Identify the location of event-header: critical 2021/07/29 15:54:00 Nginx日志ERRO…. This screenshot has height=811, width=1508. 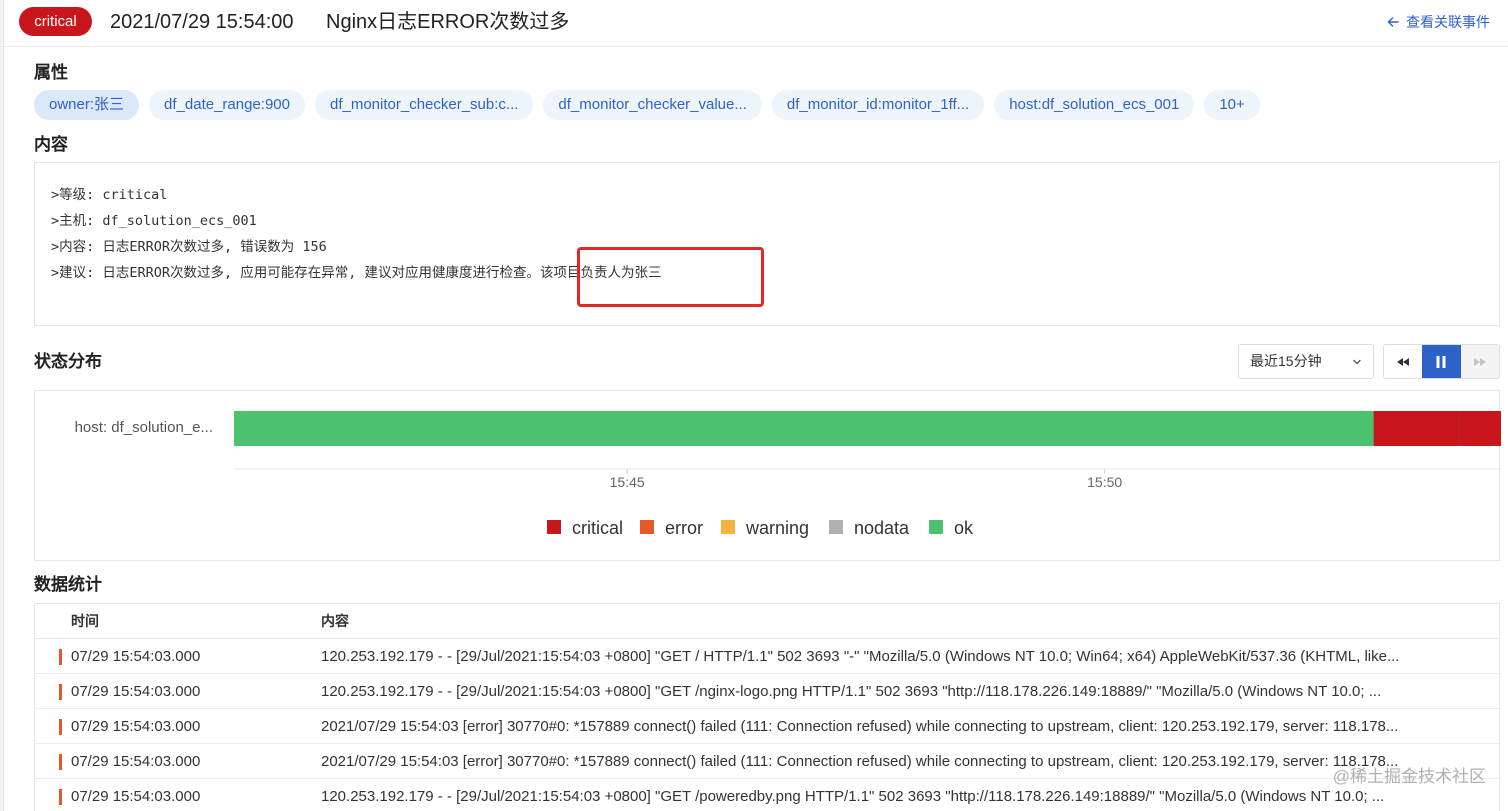
(754, 23).